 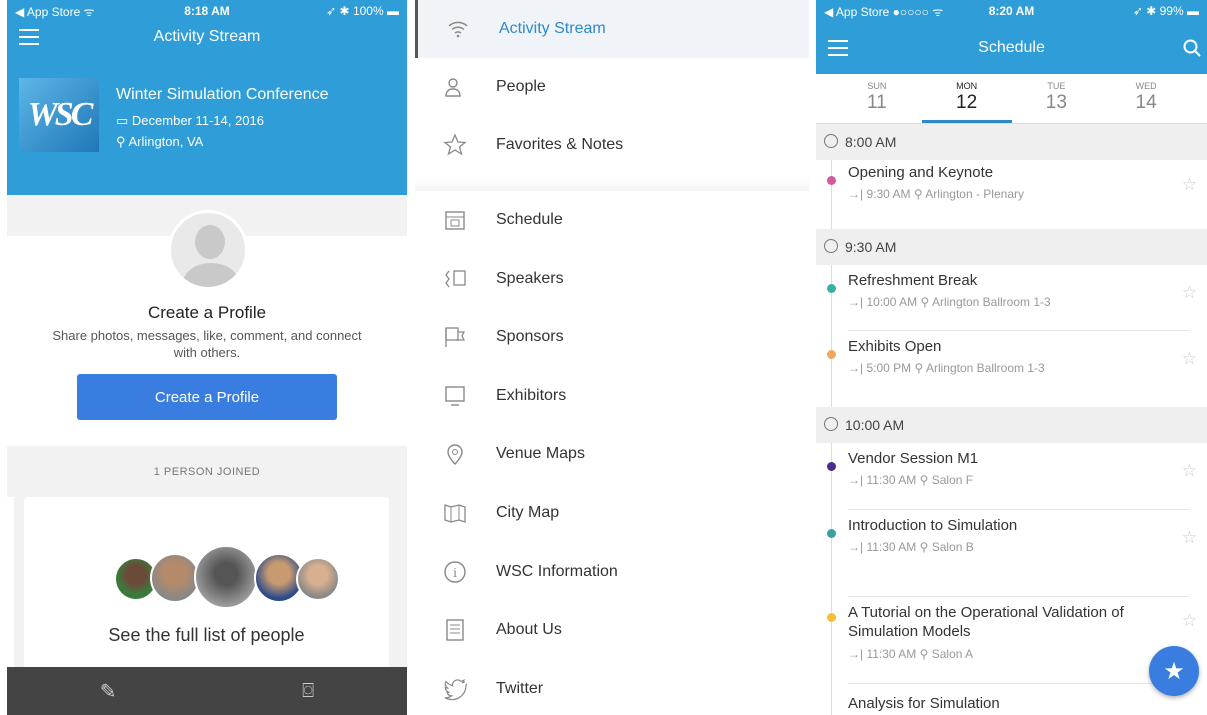 What do you see at coordinates (877, 98) in the screenshot?
I see `tab-day-sun: SUN 11` at bounding box center [877, 98].